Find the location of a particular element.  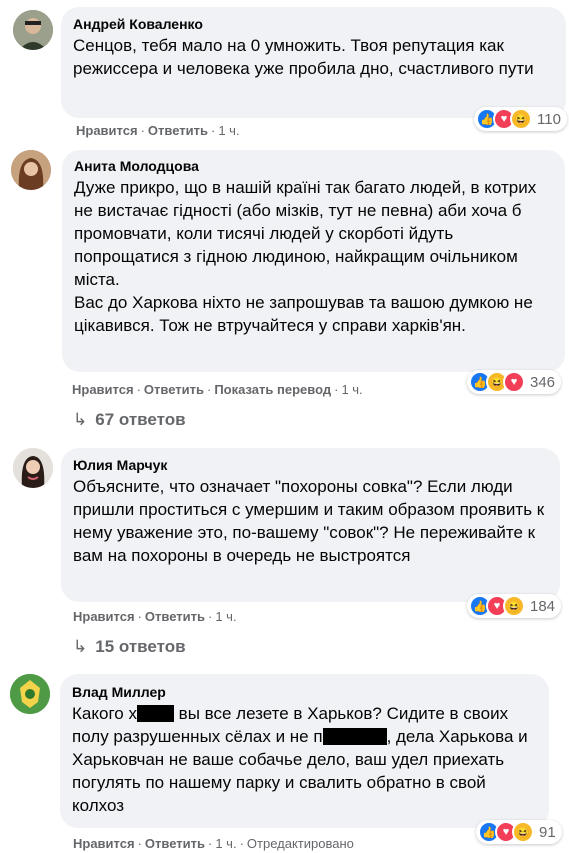

love-icon: ♥ is located at coordinates (514, 382).